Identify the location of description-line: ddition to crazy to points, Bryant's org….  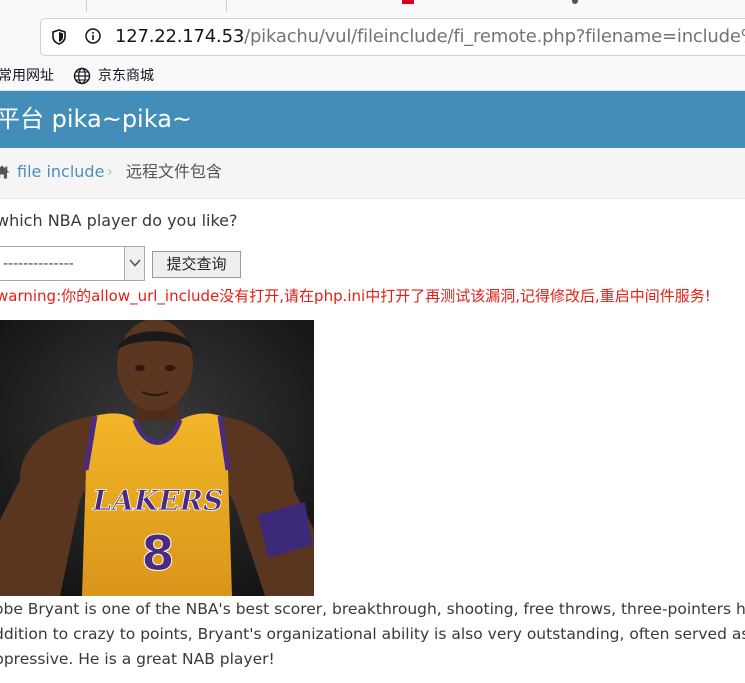
(372, 634).